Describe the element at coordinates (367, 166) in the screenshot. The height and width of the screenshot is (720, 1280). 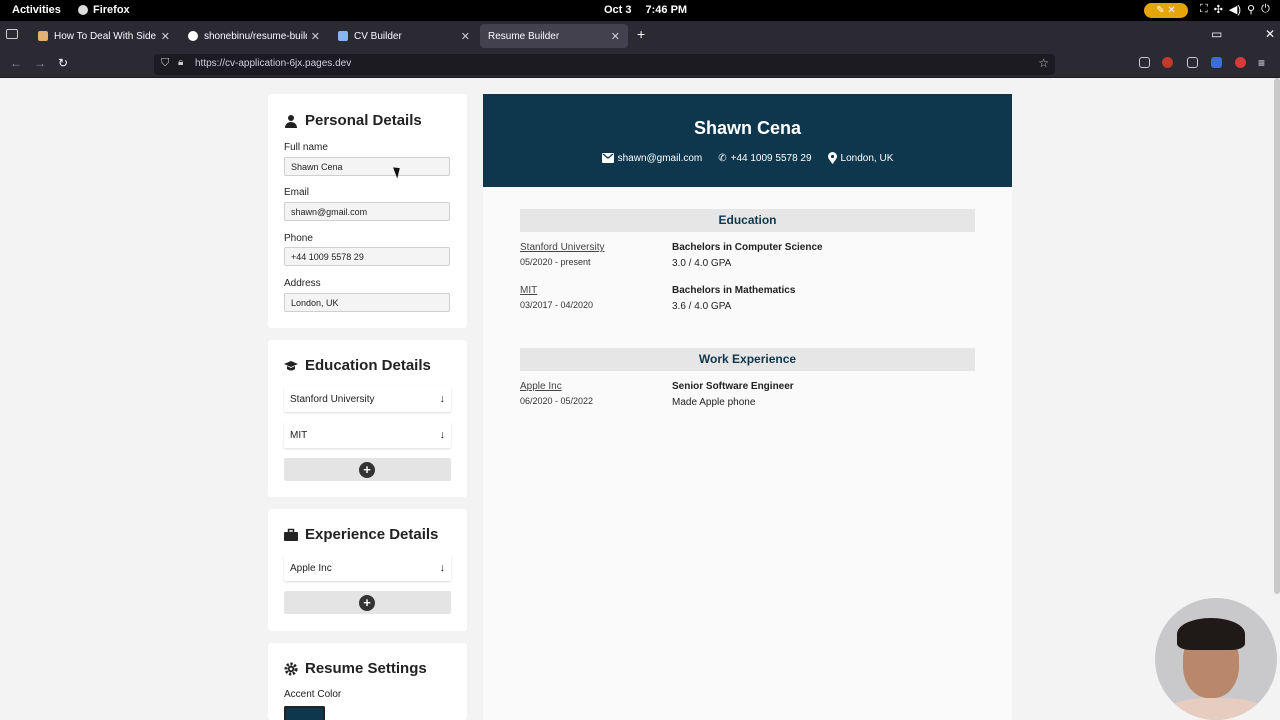
I see `full-name-input` at that location.